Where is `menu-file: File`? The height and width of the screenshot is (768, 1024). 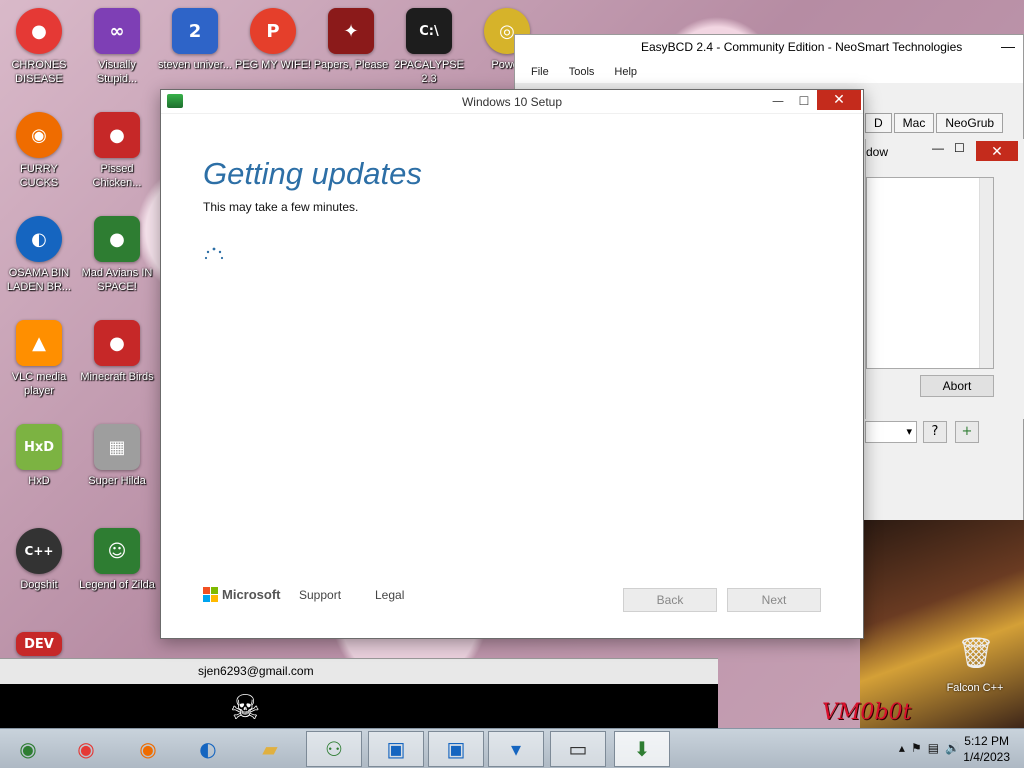
menu-file: File is located at coordinates (540, 72).